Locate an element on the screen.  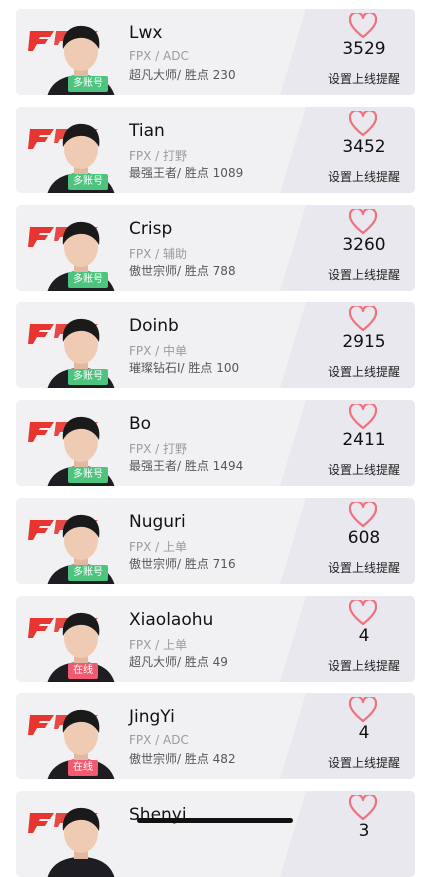
follower-count: 3529 is located at coordinates (364, 49).